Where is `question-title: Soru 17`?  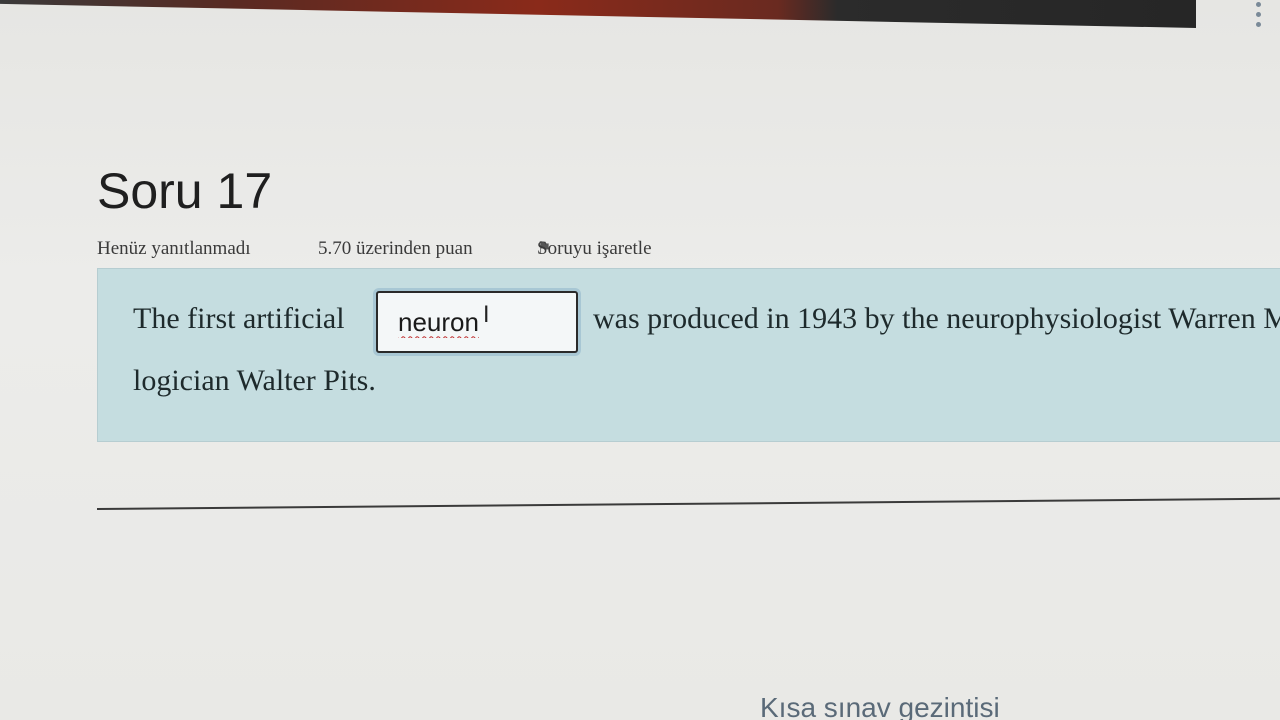
question-title: Soru 17 is located at coordinates (185, 191).